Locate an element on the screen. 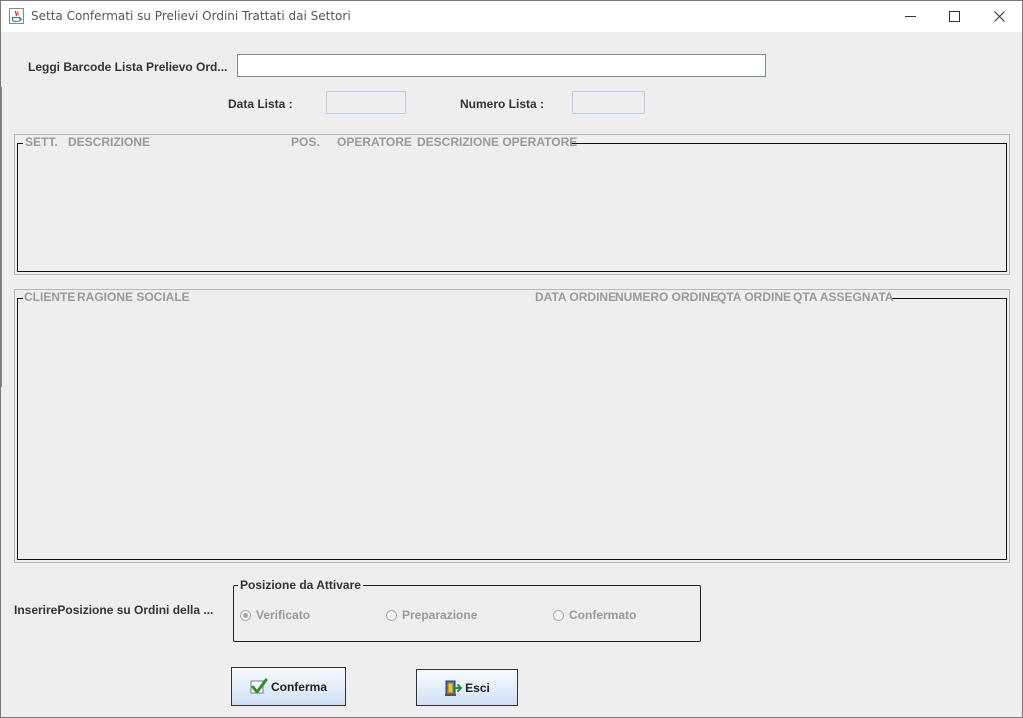 This screenshot has height=718, width=1023. maximize-icon is located at coordinates (954, 16).